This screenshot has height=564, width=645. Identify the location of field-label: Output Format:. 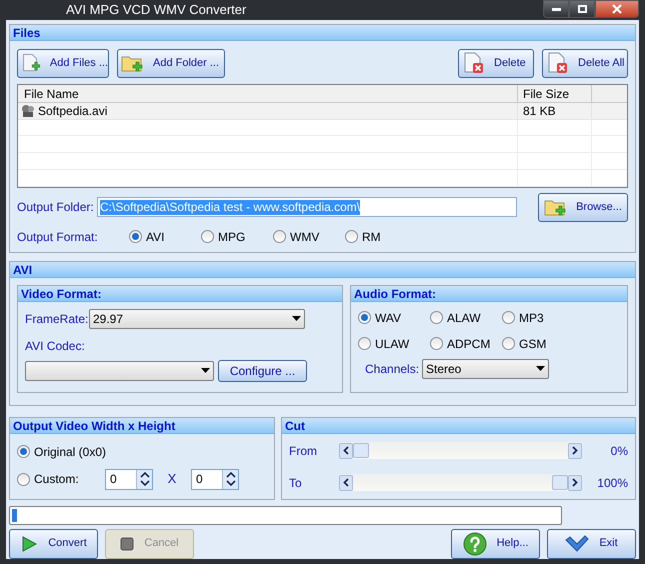
(58, 237).